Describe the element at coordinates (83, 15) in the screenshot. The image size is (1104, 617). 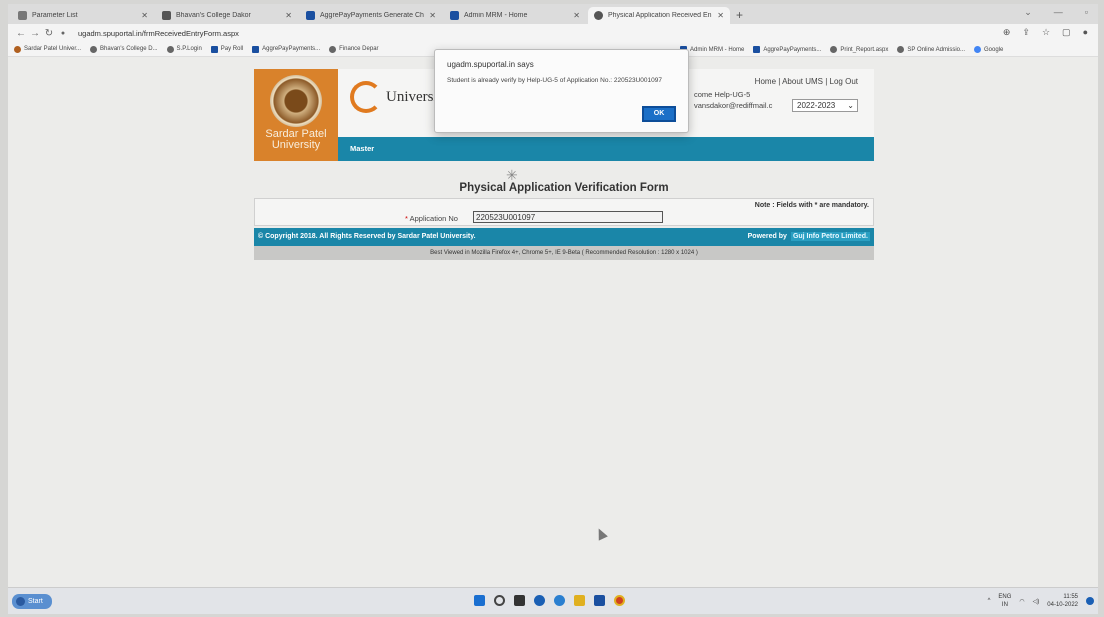
I see `browser-tab: Parameter List ✕` at that location.